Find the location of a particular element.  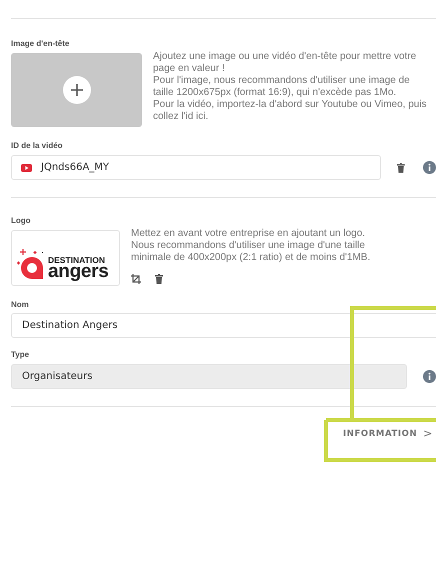

field-label: Type is located at coordinates (20, 354).